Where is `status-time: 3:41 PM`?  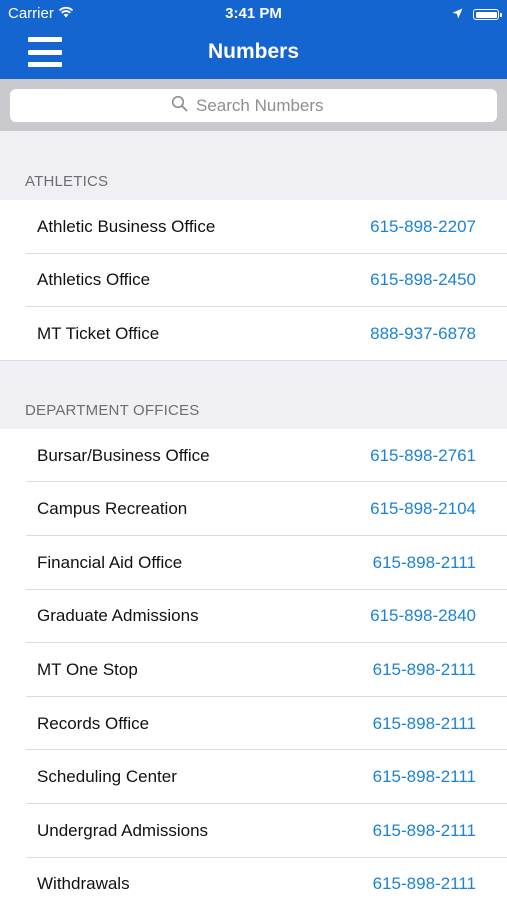
status-time: 3:41 PM is located at coordinates (253, 13).